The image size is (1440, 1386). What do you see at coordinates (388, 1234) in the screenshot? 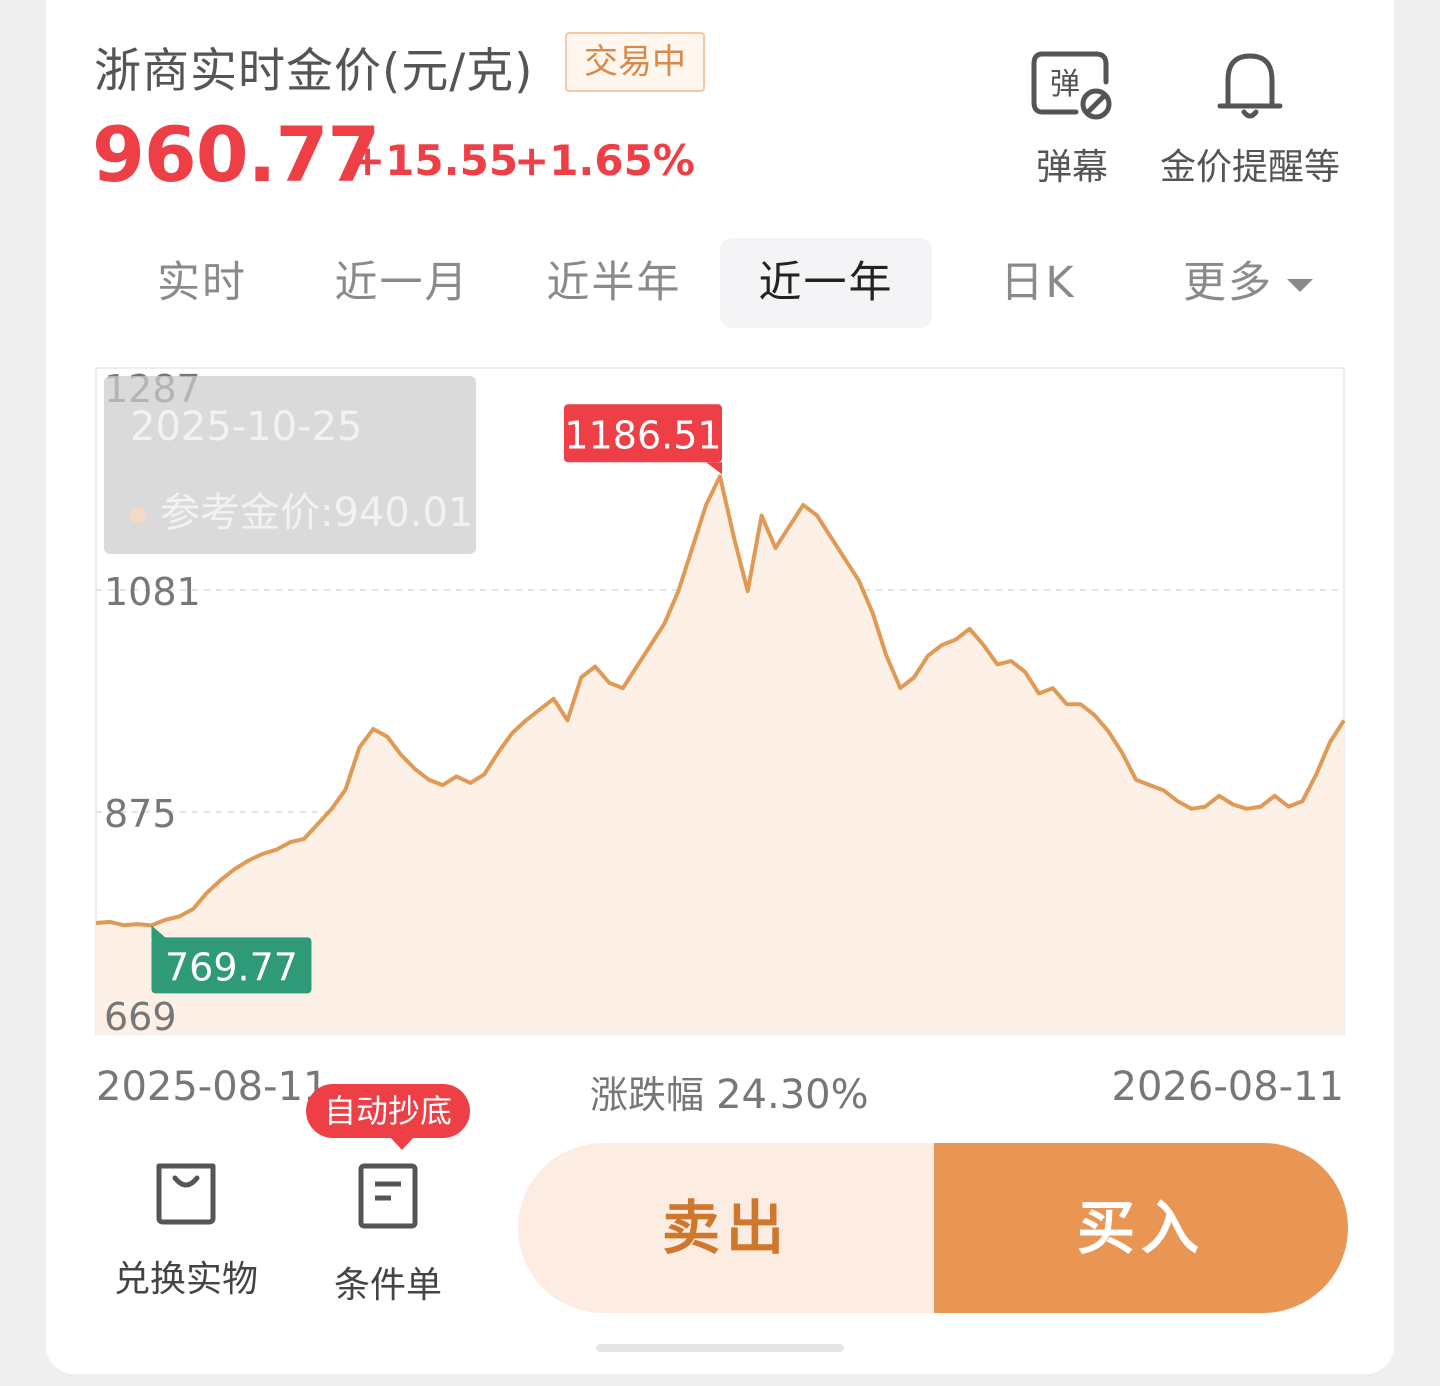
I see `conditional-order-button: 条件单` at bounding box center [388, 1234].